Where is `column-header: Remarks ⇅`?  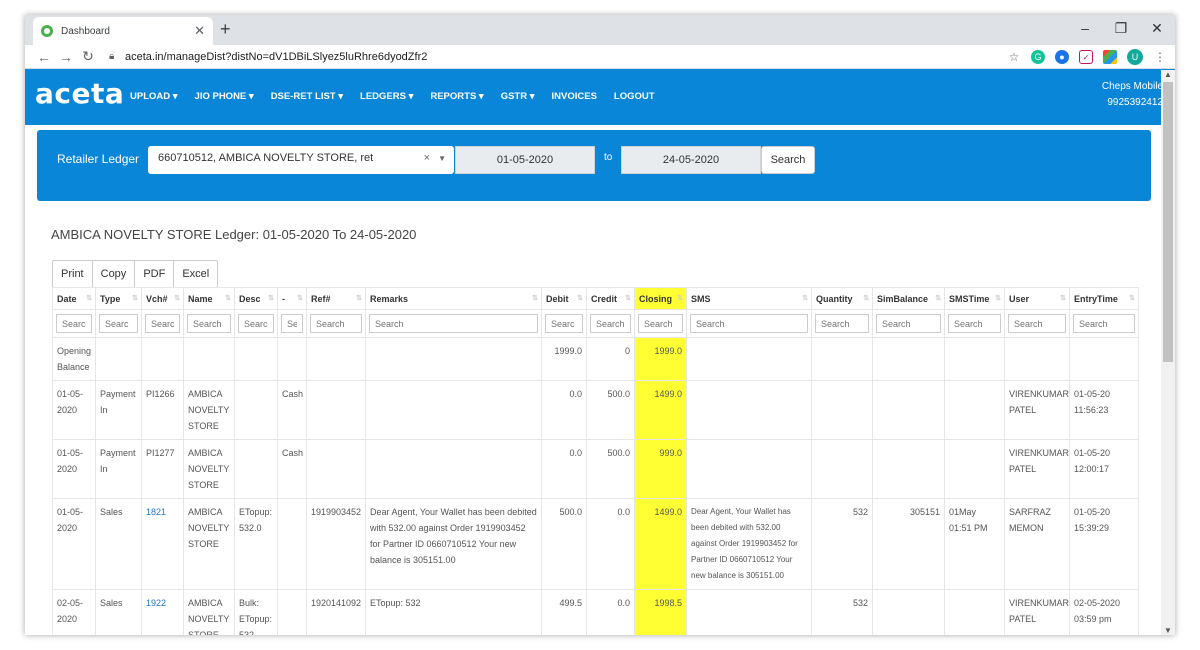
column-header: Remarks ⇅ is located at coordinates (453, 298).